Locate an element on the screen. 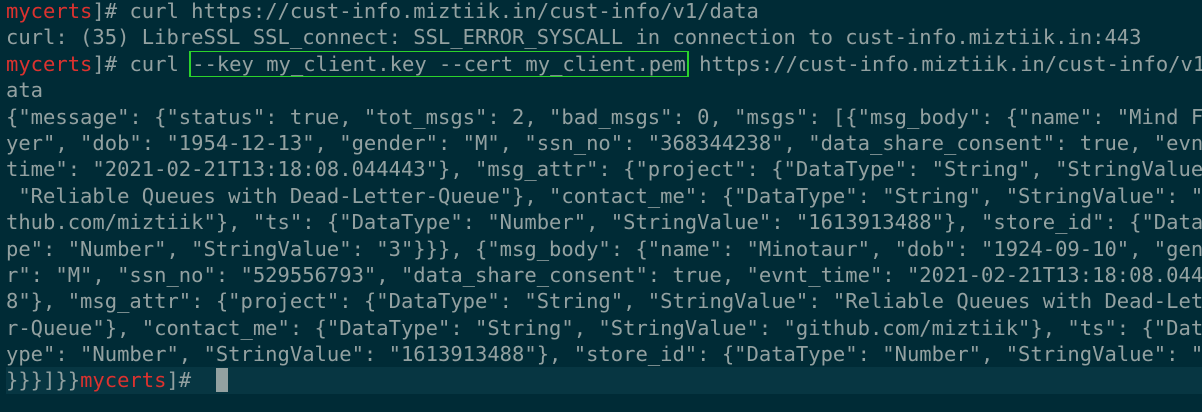  text-cursor is located at coordinates (221, 380).